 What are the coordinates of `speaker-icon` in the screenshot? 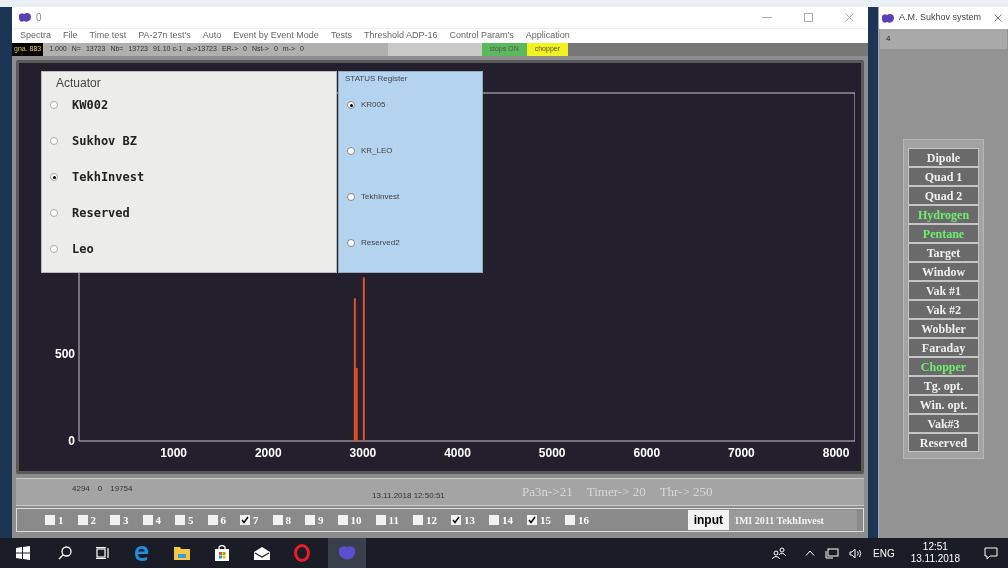 It's located at (856, 553).